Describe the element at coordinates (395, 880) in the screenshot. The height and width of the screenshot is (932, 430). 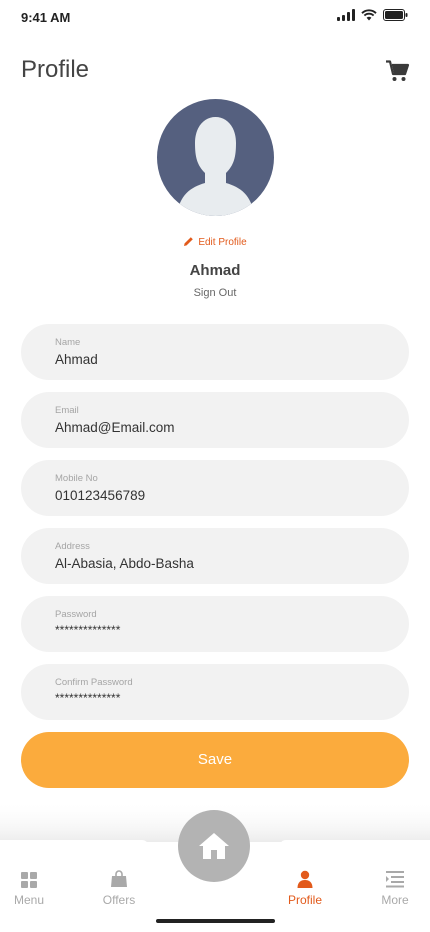
I see `list-icon` at that location.